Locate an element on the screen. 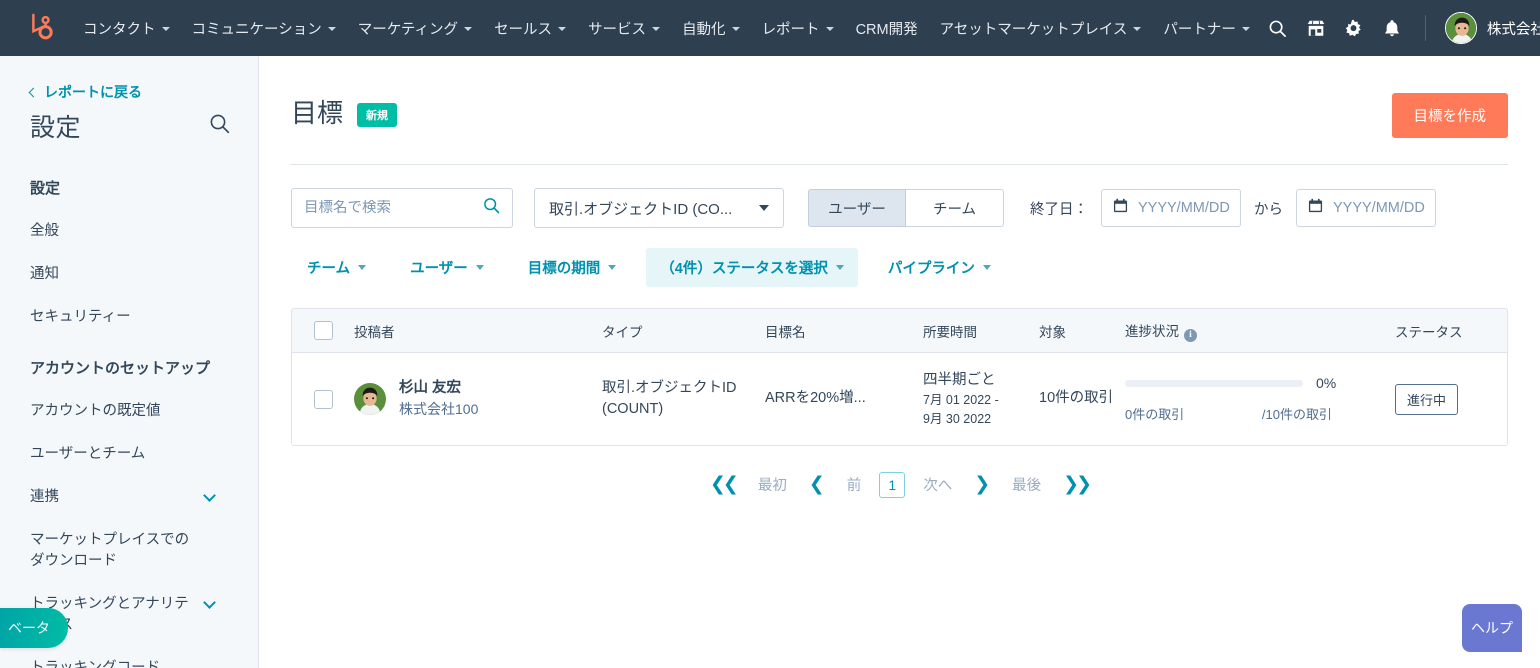 This screenshot has height=668, width=1540. nav-label: パートナー is located at coordinates (1199, 29).